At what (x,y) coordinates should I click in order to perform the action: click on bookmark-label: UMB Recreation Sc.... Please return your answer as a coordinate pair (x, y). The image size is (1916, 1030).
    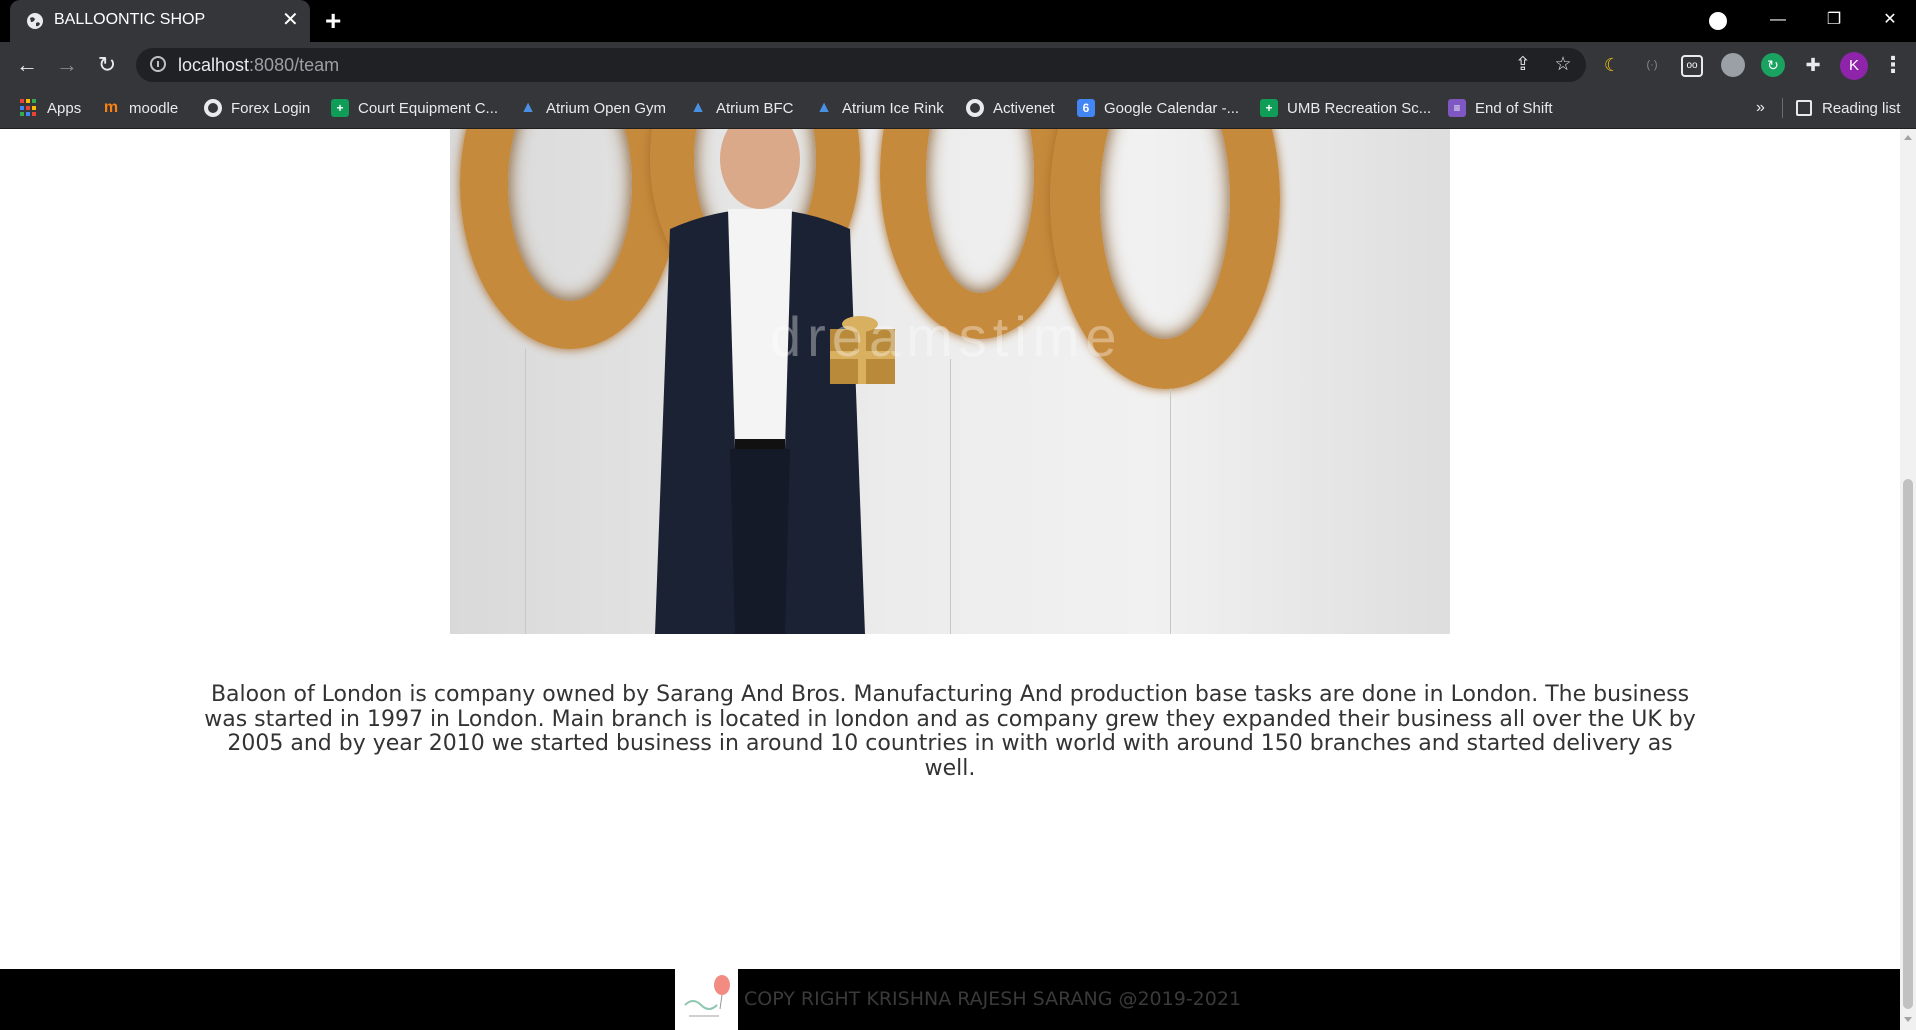
    Looking at the image, I should click on (1359, 108).